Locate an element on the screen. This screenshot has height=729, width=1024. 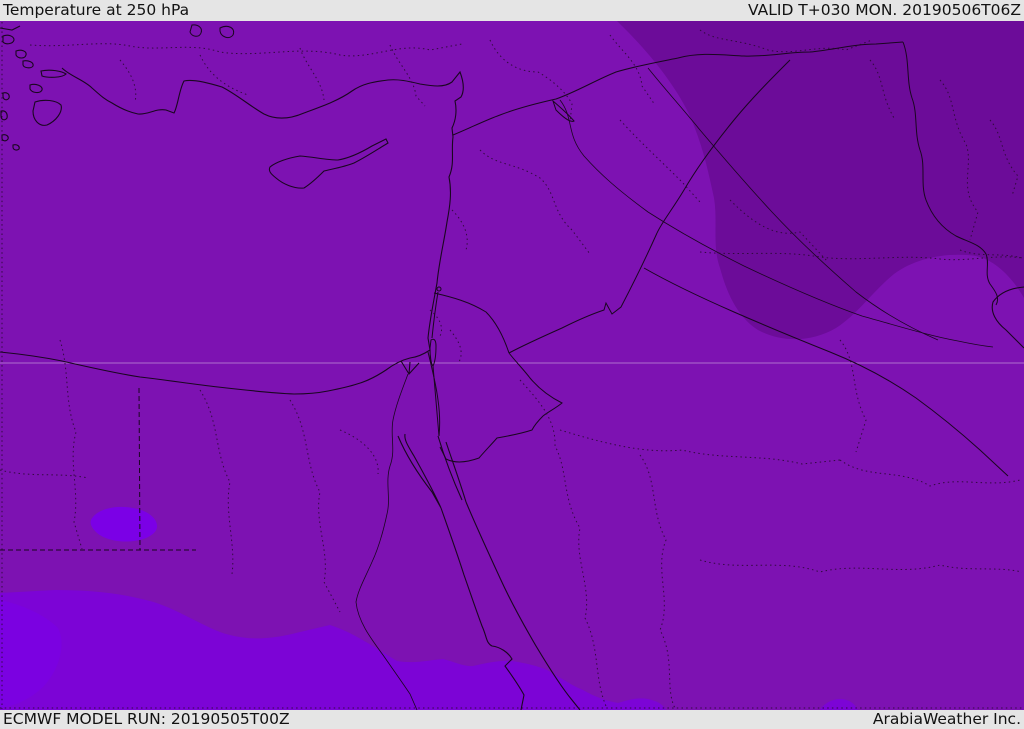
model-run-label: ECMWF MODEL RUN: 20190505T00Z is located at coordinates (146, 719).